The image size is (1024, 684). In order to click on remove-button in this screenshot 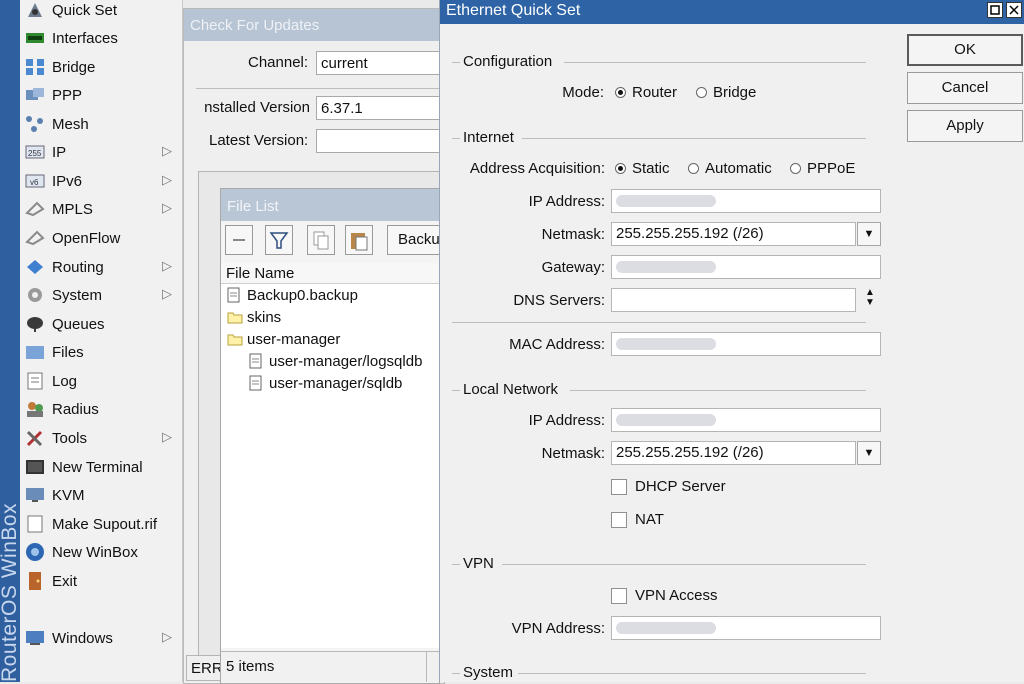, I will do `click(239, 240)`.